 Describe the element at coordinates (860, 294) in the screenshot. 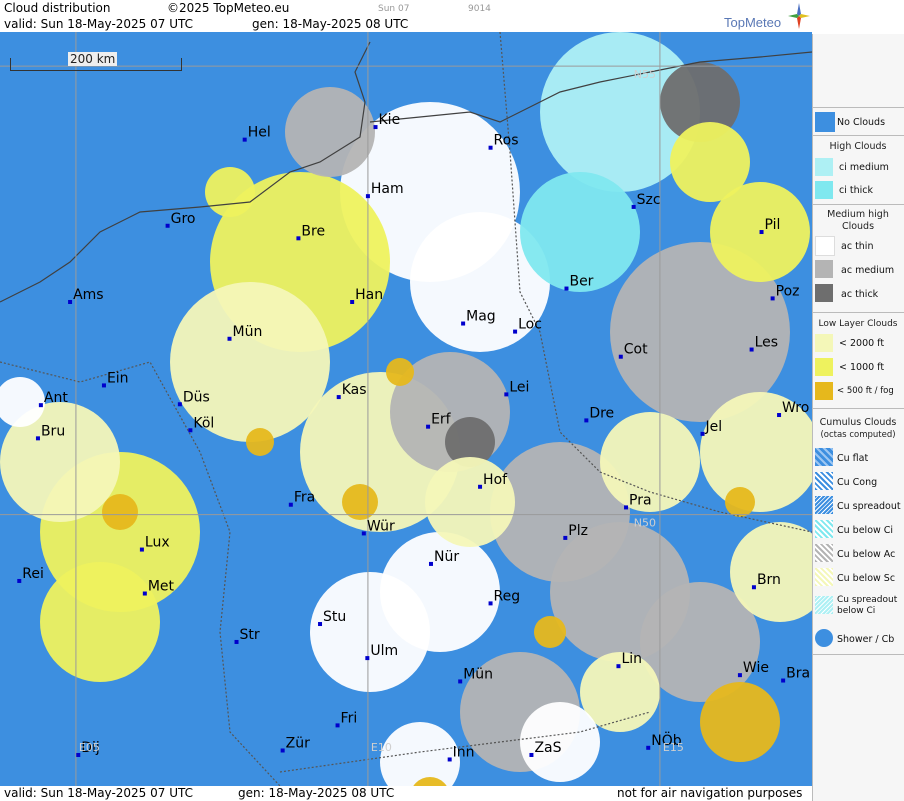

I see `legend-ac-thick: ac thick` at that location.